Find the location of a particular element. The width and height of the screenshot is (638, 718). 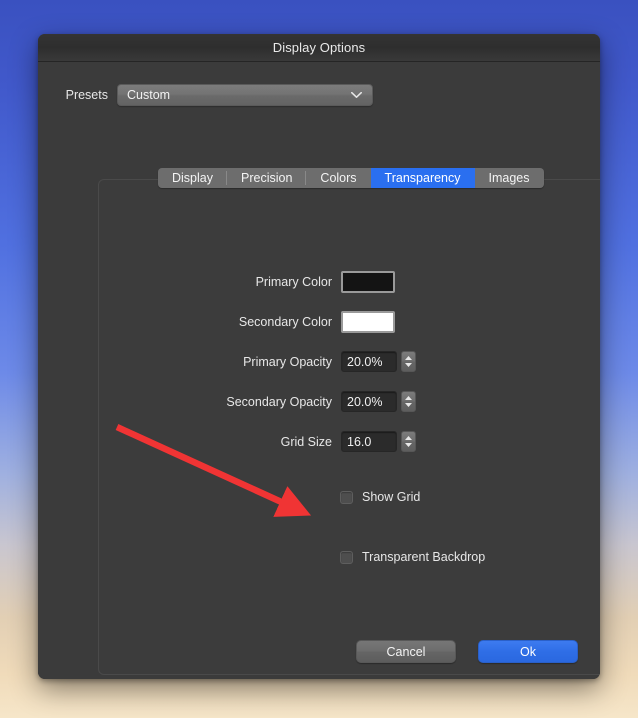

primary-opacity-row: Primary Opacity 20.0% is located at coordinates (319, 361).